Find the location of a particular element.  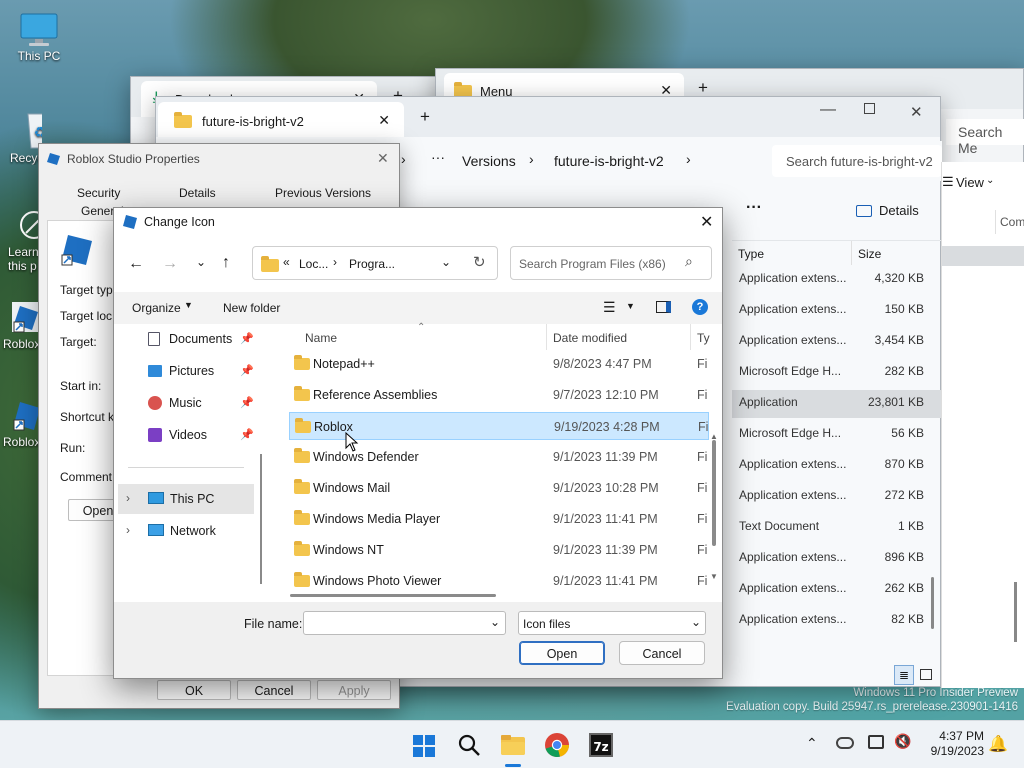

horizontal-scrollbar is located at coordinates (393, 595).